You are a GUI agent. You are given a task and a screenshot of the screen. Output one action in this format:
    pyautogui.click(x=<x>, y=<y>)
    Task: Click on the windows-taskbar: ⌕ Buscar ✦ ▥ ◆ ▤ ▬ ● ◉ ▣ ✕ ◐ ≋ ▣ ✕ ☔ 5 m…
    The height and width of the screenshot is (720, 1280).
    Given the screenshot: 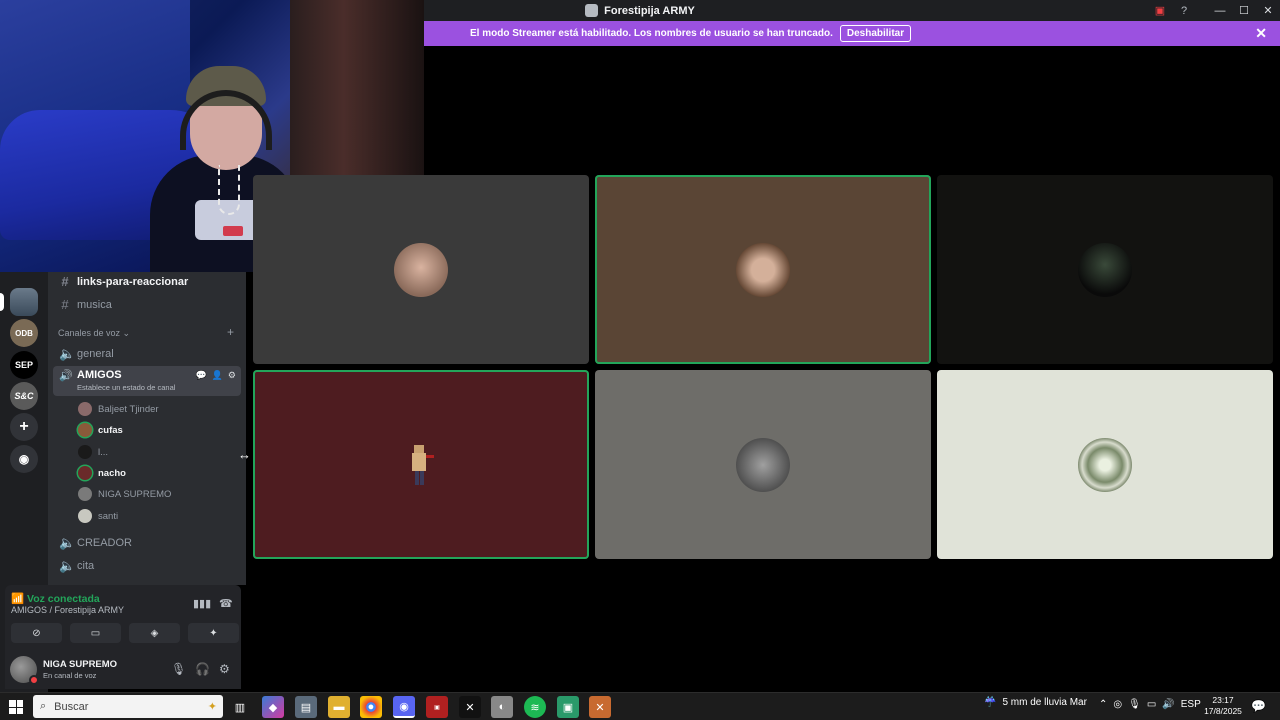 What is the action you would take?
    pyautogui.click(x=640, y=706)
    